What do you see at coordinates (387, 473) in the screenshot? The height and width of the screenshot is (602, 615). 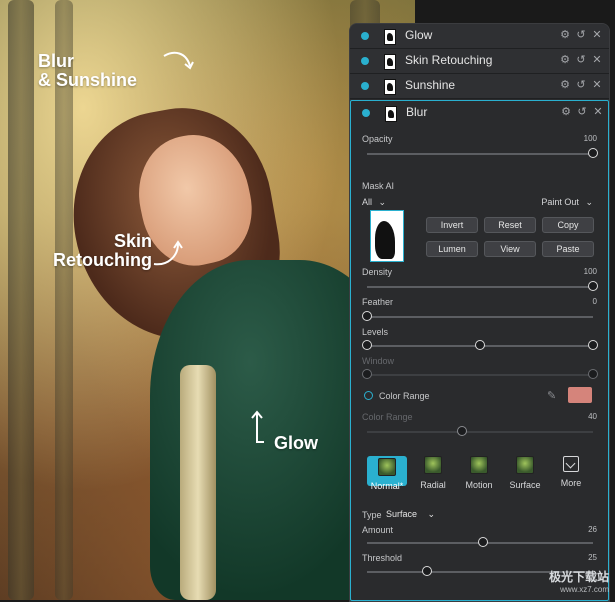 I see `preset-normal: Normal*` at bounding box center [387, 473].